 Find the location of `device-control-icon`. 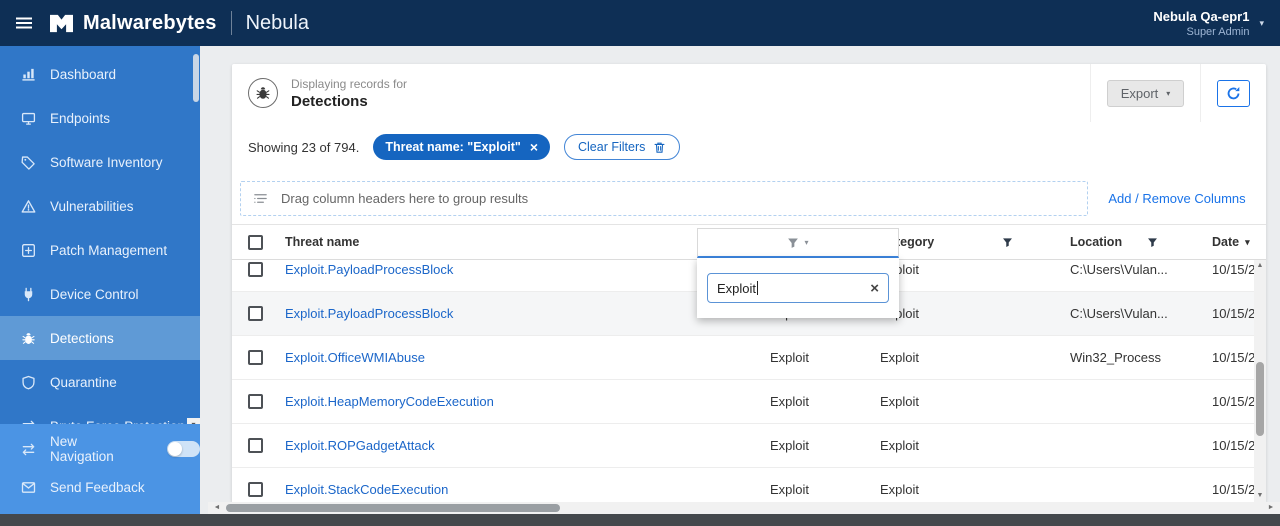

device-control-icon is located at coordinates (28, 294).